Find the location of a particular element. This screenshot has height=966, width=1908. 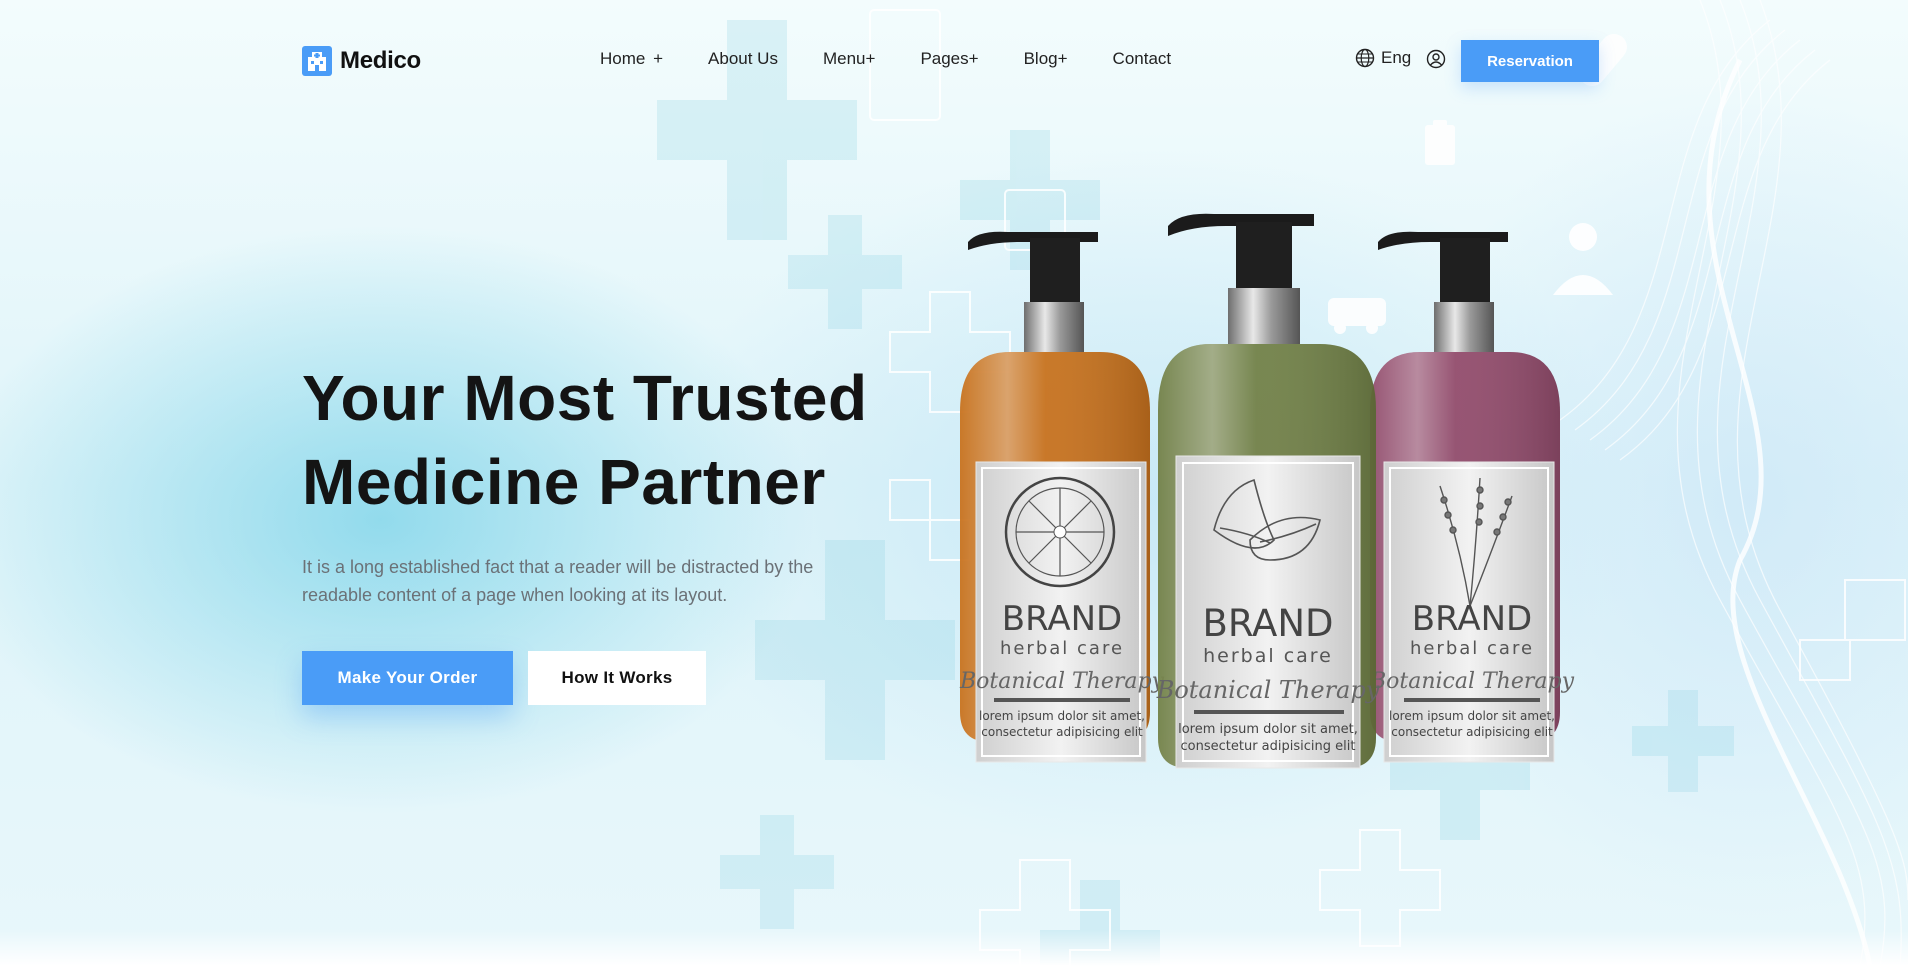

account-button is located at coordinates (1436, 61).